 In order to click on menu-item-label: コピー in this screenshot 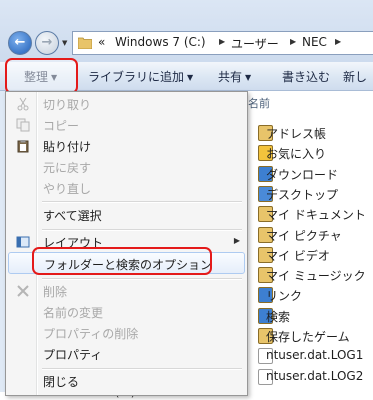, I will do `click(61, 126)`.